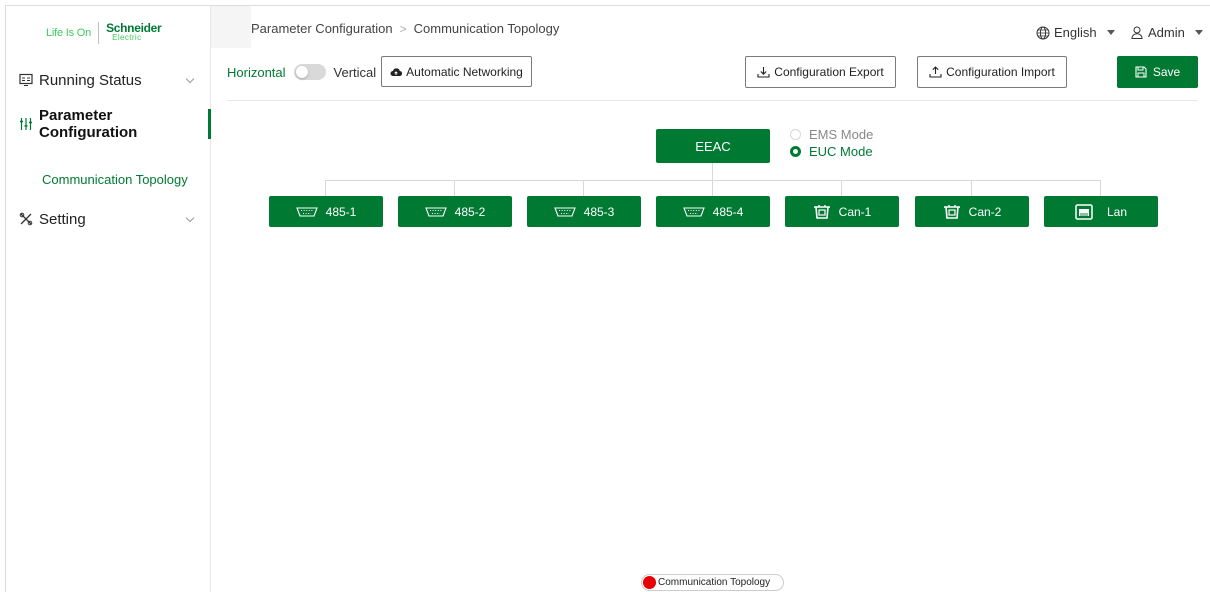  I want to click on button-label: Configuration Export, so click(829, 72).